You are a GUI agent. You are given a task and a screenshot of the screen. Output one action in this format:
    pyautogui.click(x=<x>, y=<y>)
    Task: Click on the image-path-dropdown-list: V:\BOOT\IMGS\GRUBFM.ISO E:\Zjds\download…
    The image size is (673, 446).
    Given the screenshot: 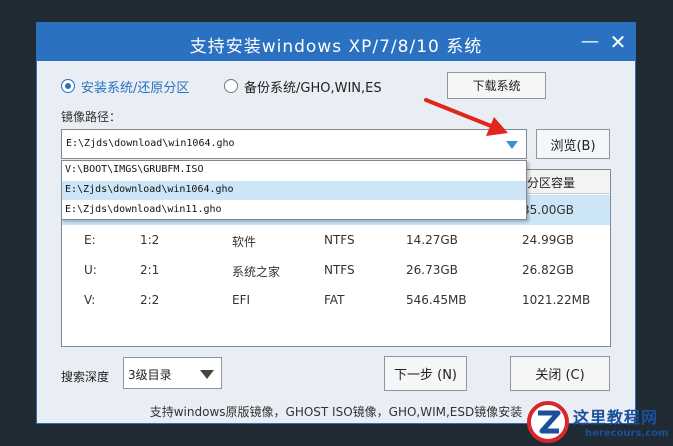 What is the action you would take?
    pyautogui.click(x=294, y=190)
    